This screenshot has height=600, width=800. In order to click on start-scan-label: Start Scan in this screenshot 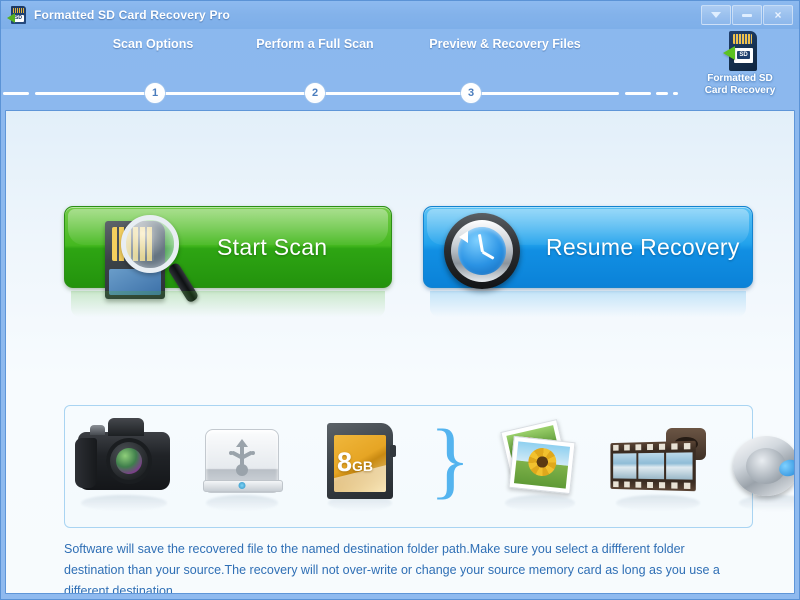, I will do `click(272, 246)`.